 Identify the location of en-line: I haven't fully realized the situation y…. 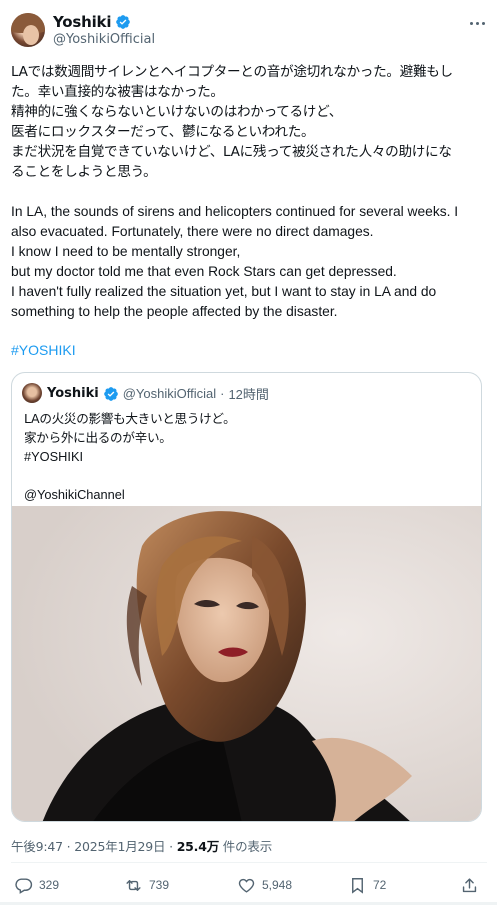
(224, 291).